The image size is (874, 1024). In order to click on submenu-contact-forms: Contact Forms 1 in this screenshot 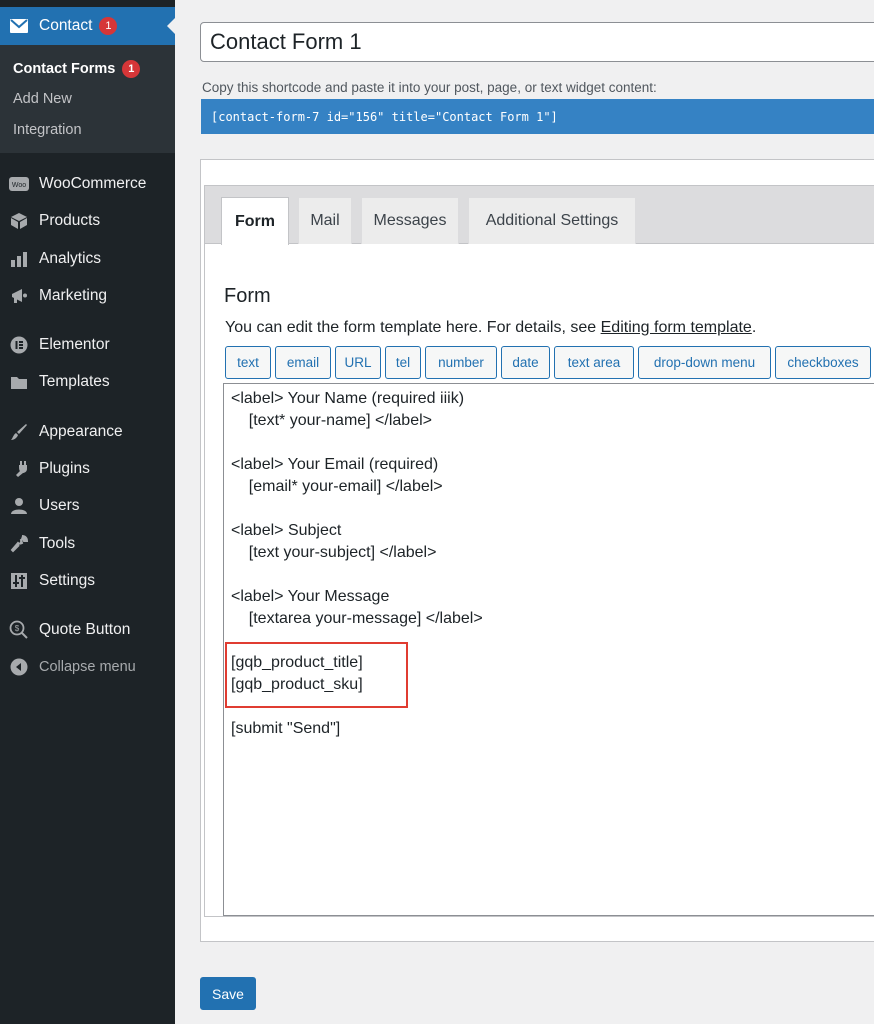, I will do `click(77, 69)`.